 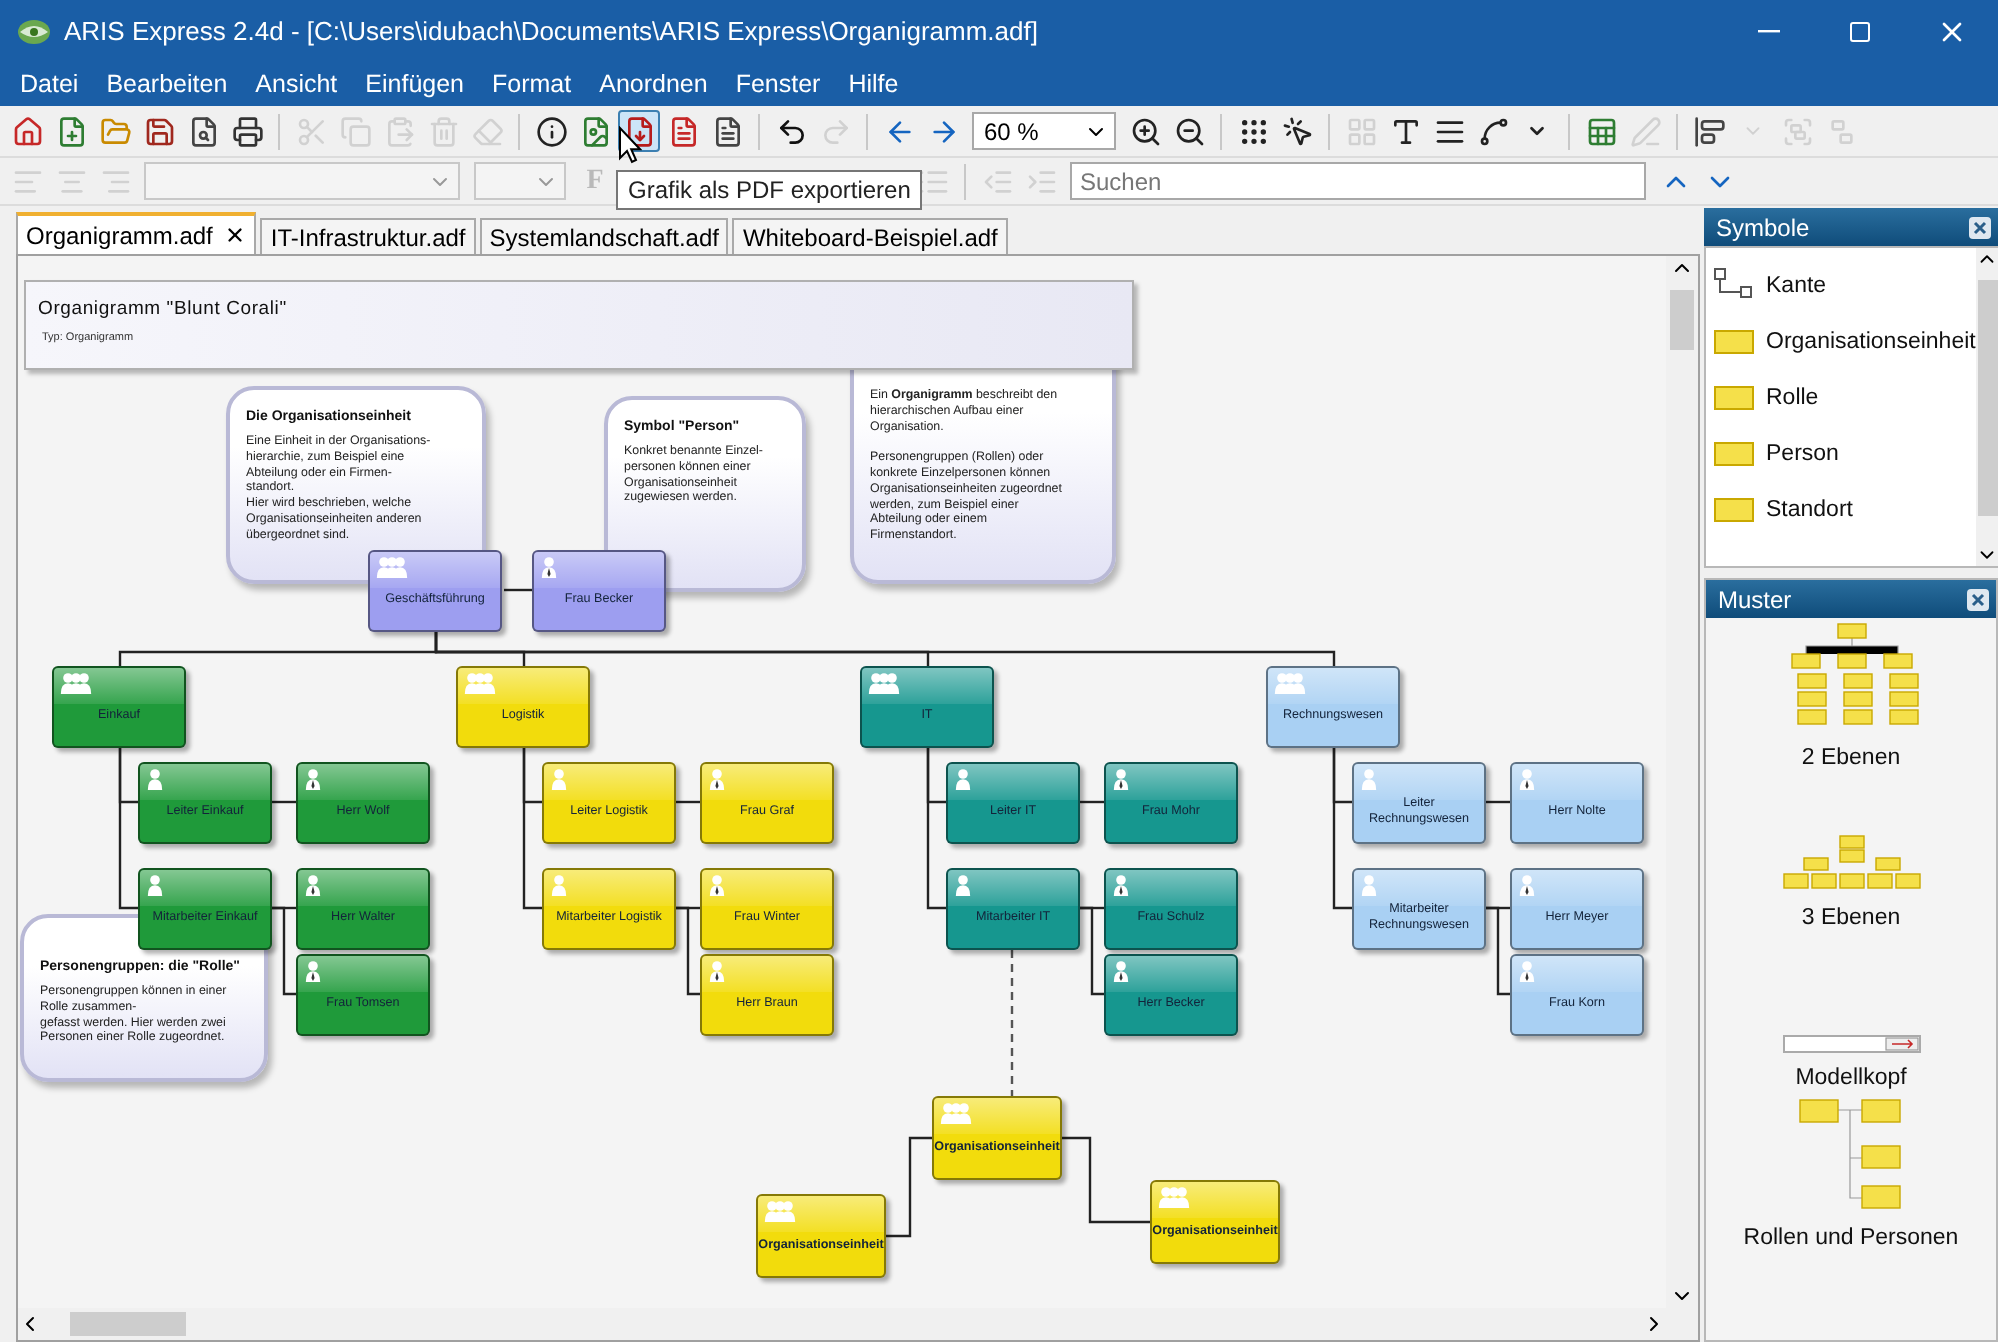 I want to click on menu-item: Ansicht, so click(x=296, y=84).